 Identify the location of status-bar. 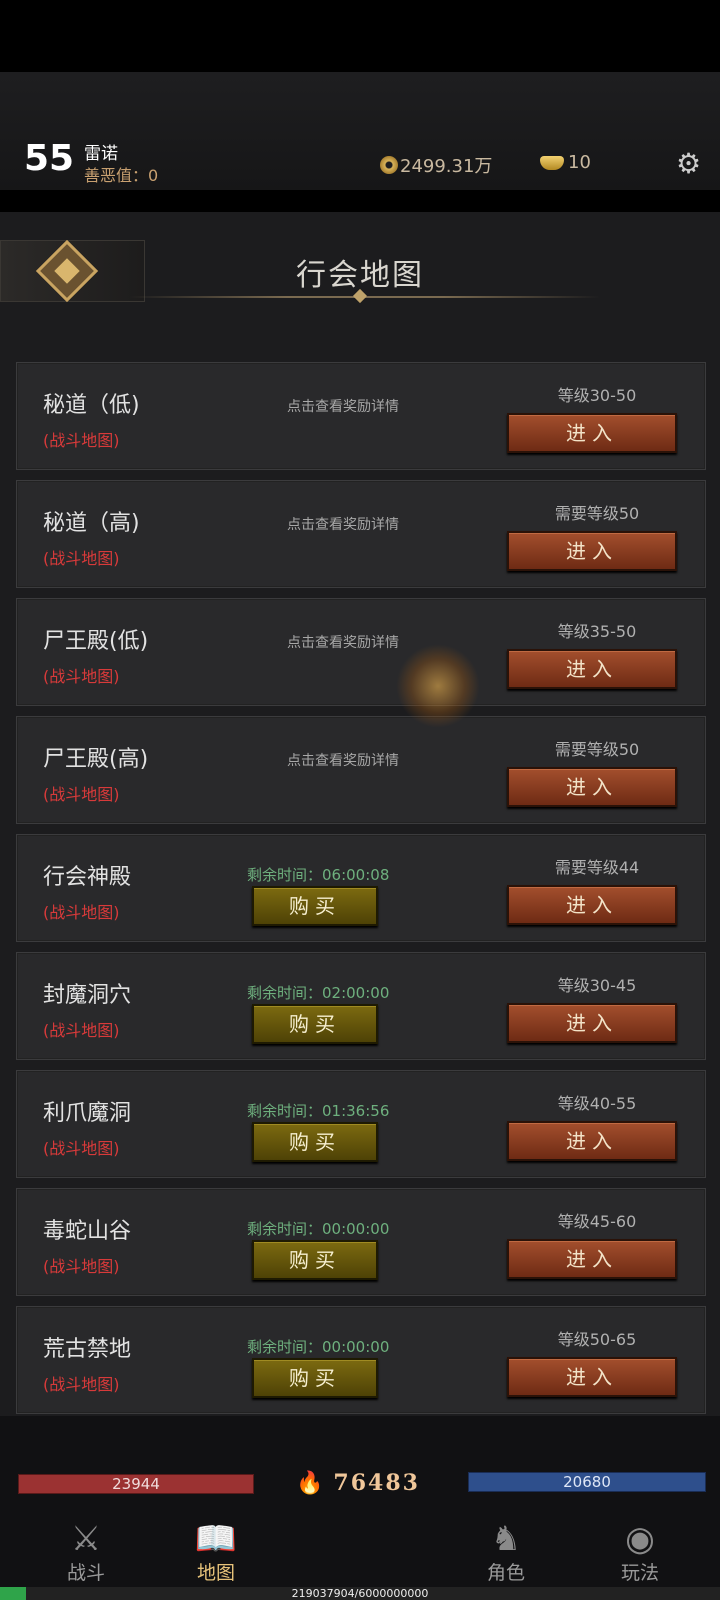
(360, 36).